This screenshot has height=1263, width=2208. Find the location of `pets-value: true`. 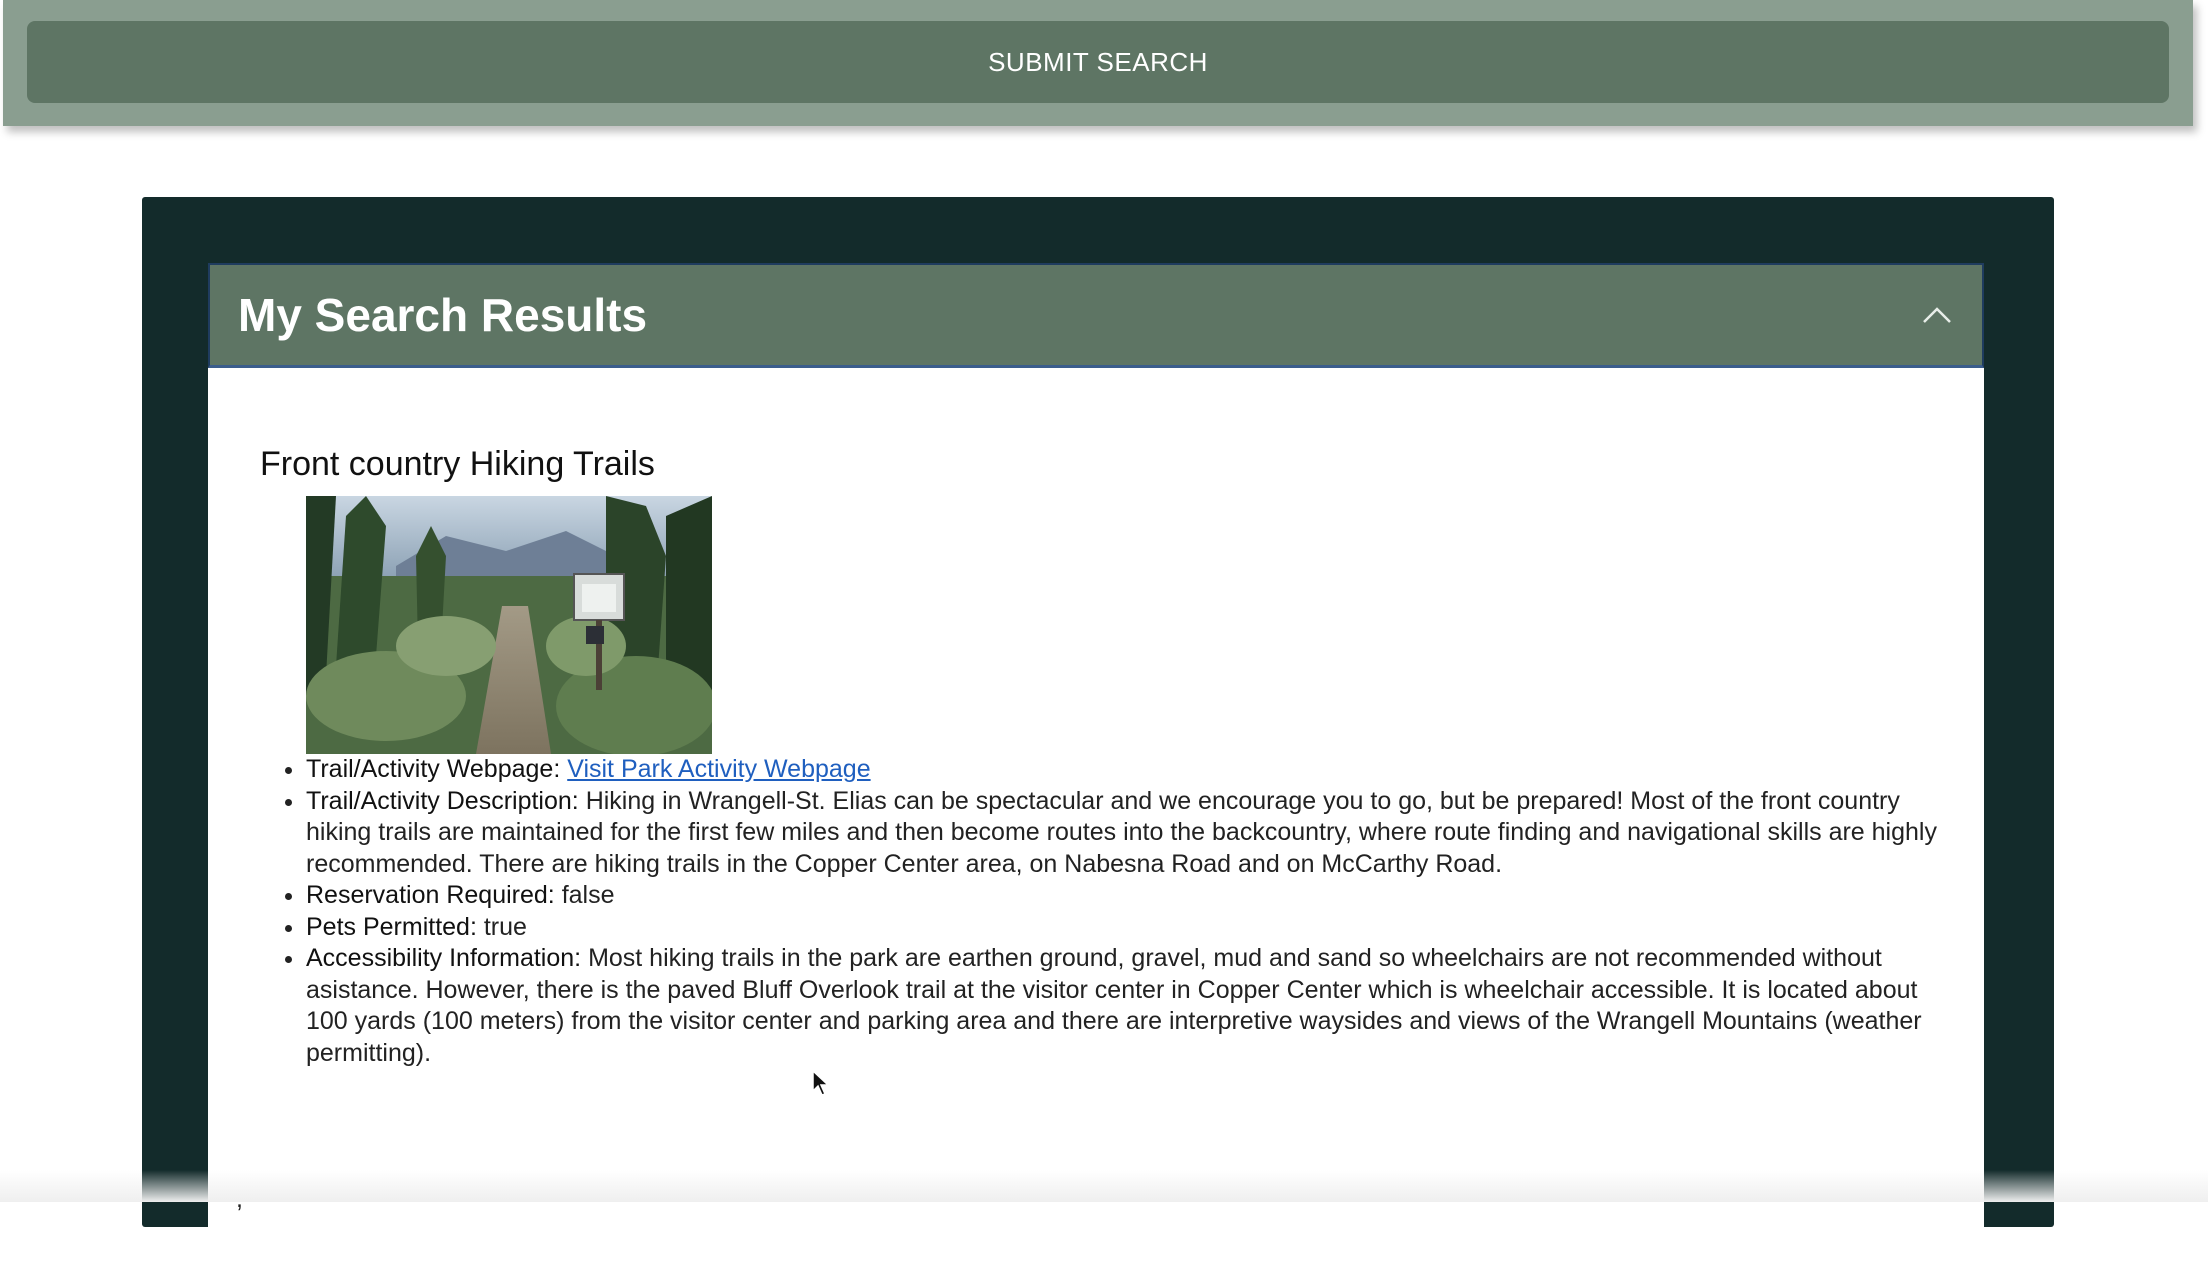

pets-value: true is located at coordinates (505, 926).